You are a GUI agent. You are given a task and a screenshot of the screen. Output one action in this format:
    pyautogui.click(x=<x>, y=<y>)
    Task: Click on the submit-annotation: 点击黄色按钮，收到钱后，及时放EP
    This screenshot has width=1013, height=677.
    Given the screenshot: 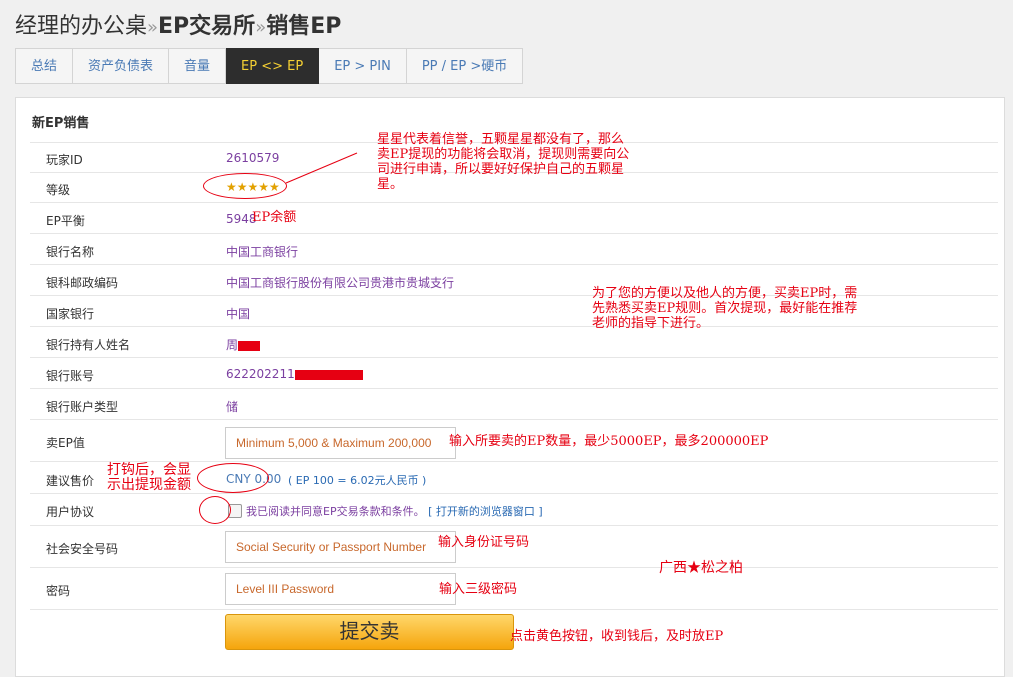 What is the action you would take?
    pyautogui.click(x=617, y=636)
    